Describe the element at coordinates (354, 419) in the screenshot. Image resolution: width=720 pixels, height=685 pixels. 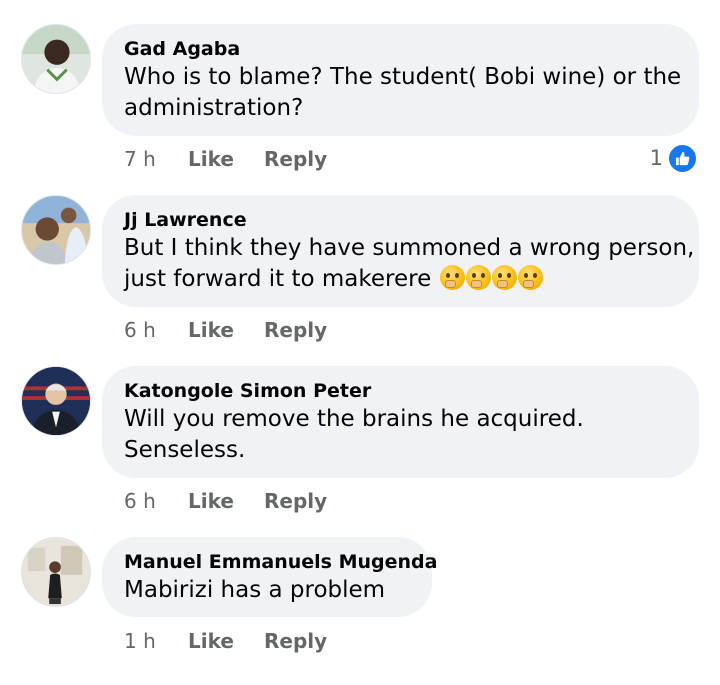
I see `comment-text-line: Will you remove the brains he acquired.` at that location.